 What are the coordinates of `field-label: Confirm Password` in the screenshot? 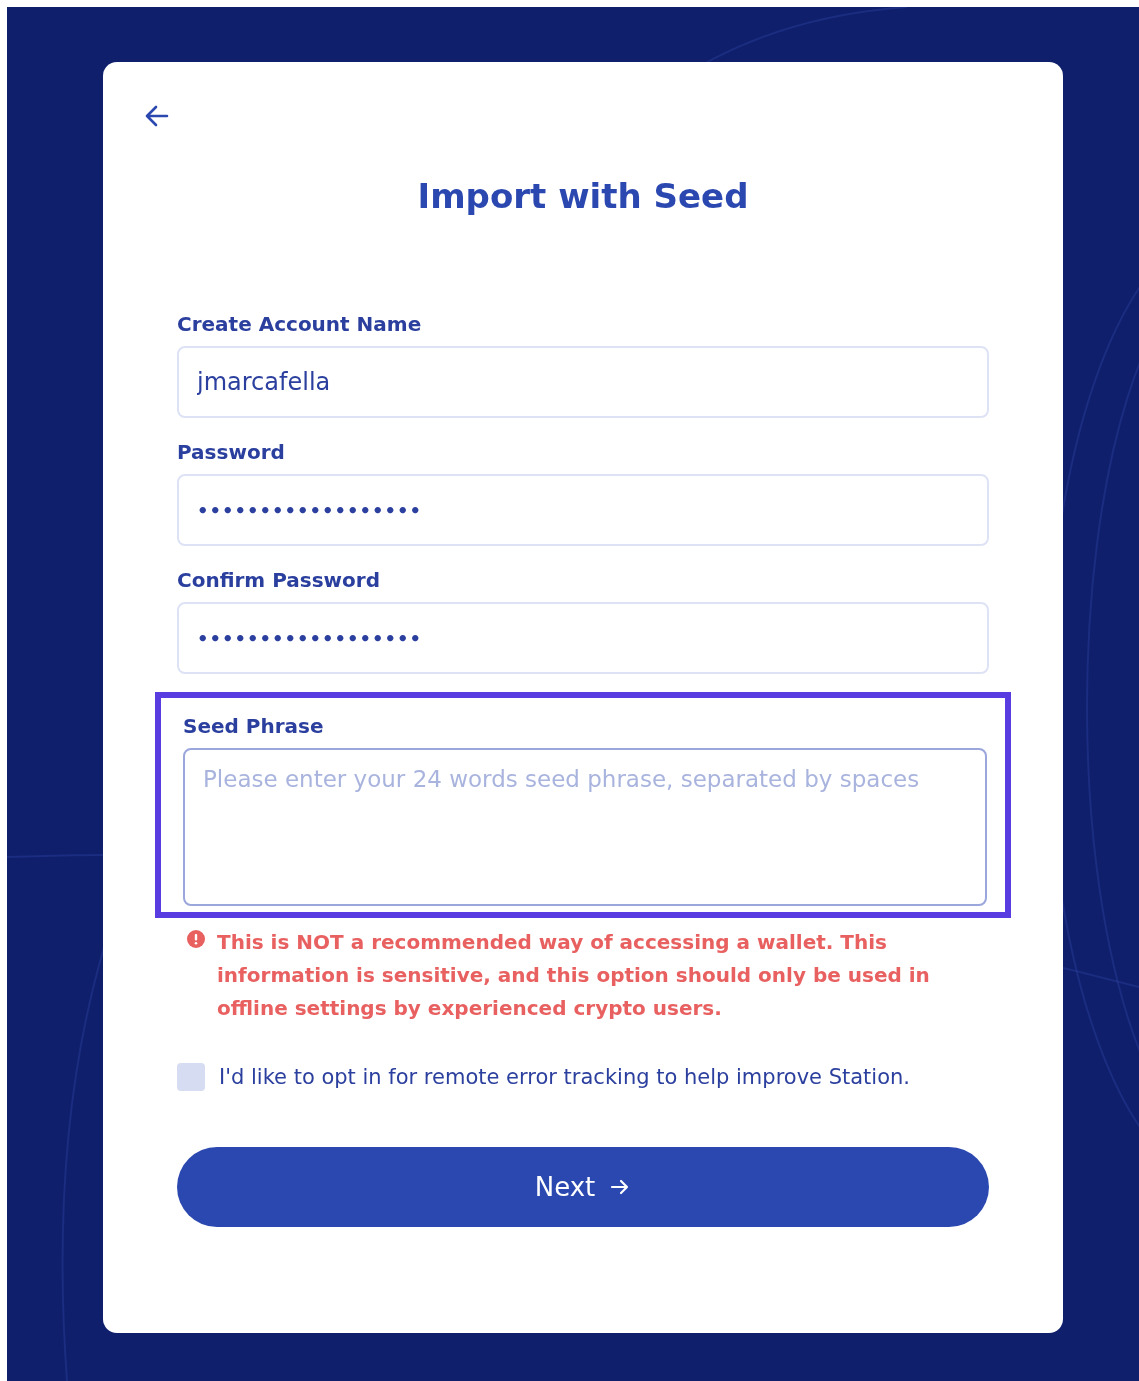 It's located at (279, 580).